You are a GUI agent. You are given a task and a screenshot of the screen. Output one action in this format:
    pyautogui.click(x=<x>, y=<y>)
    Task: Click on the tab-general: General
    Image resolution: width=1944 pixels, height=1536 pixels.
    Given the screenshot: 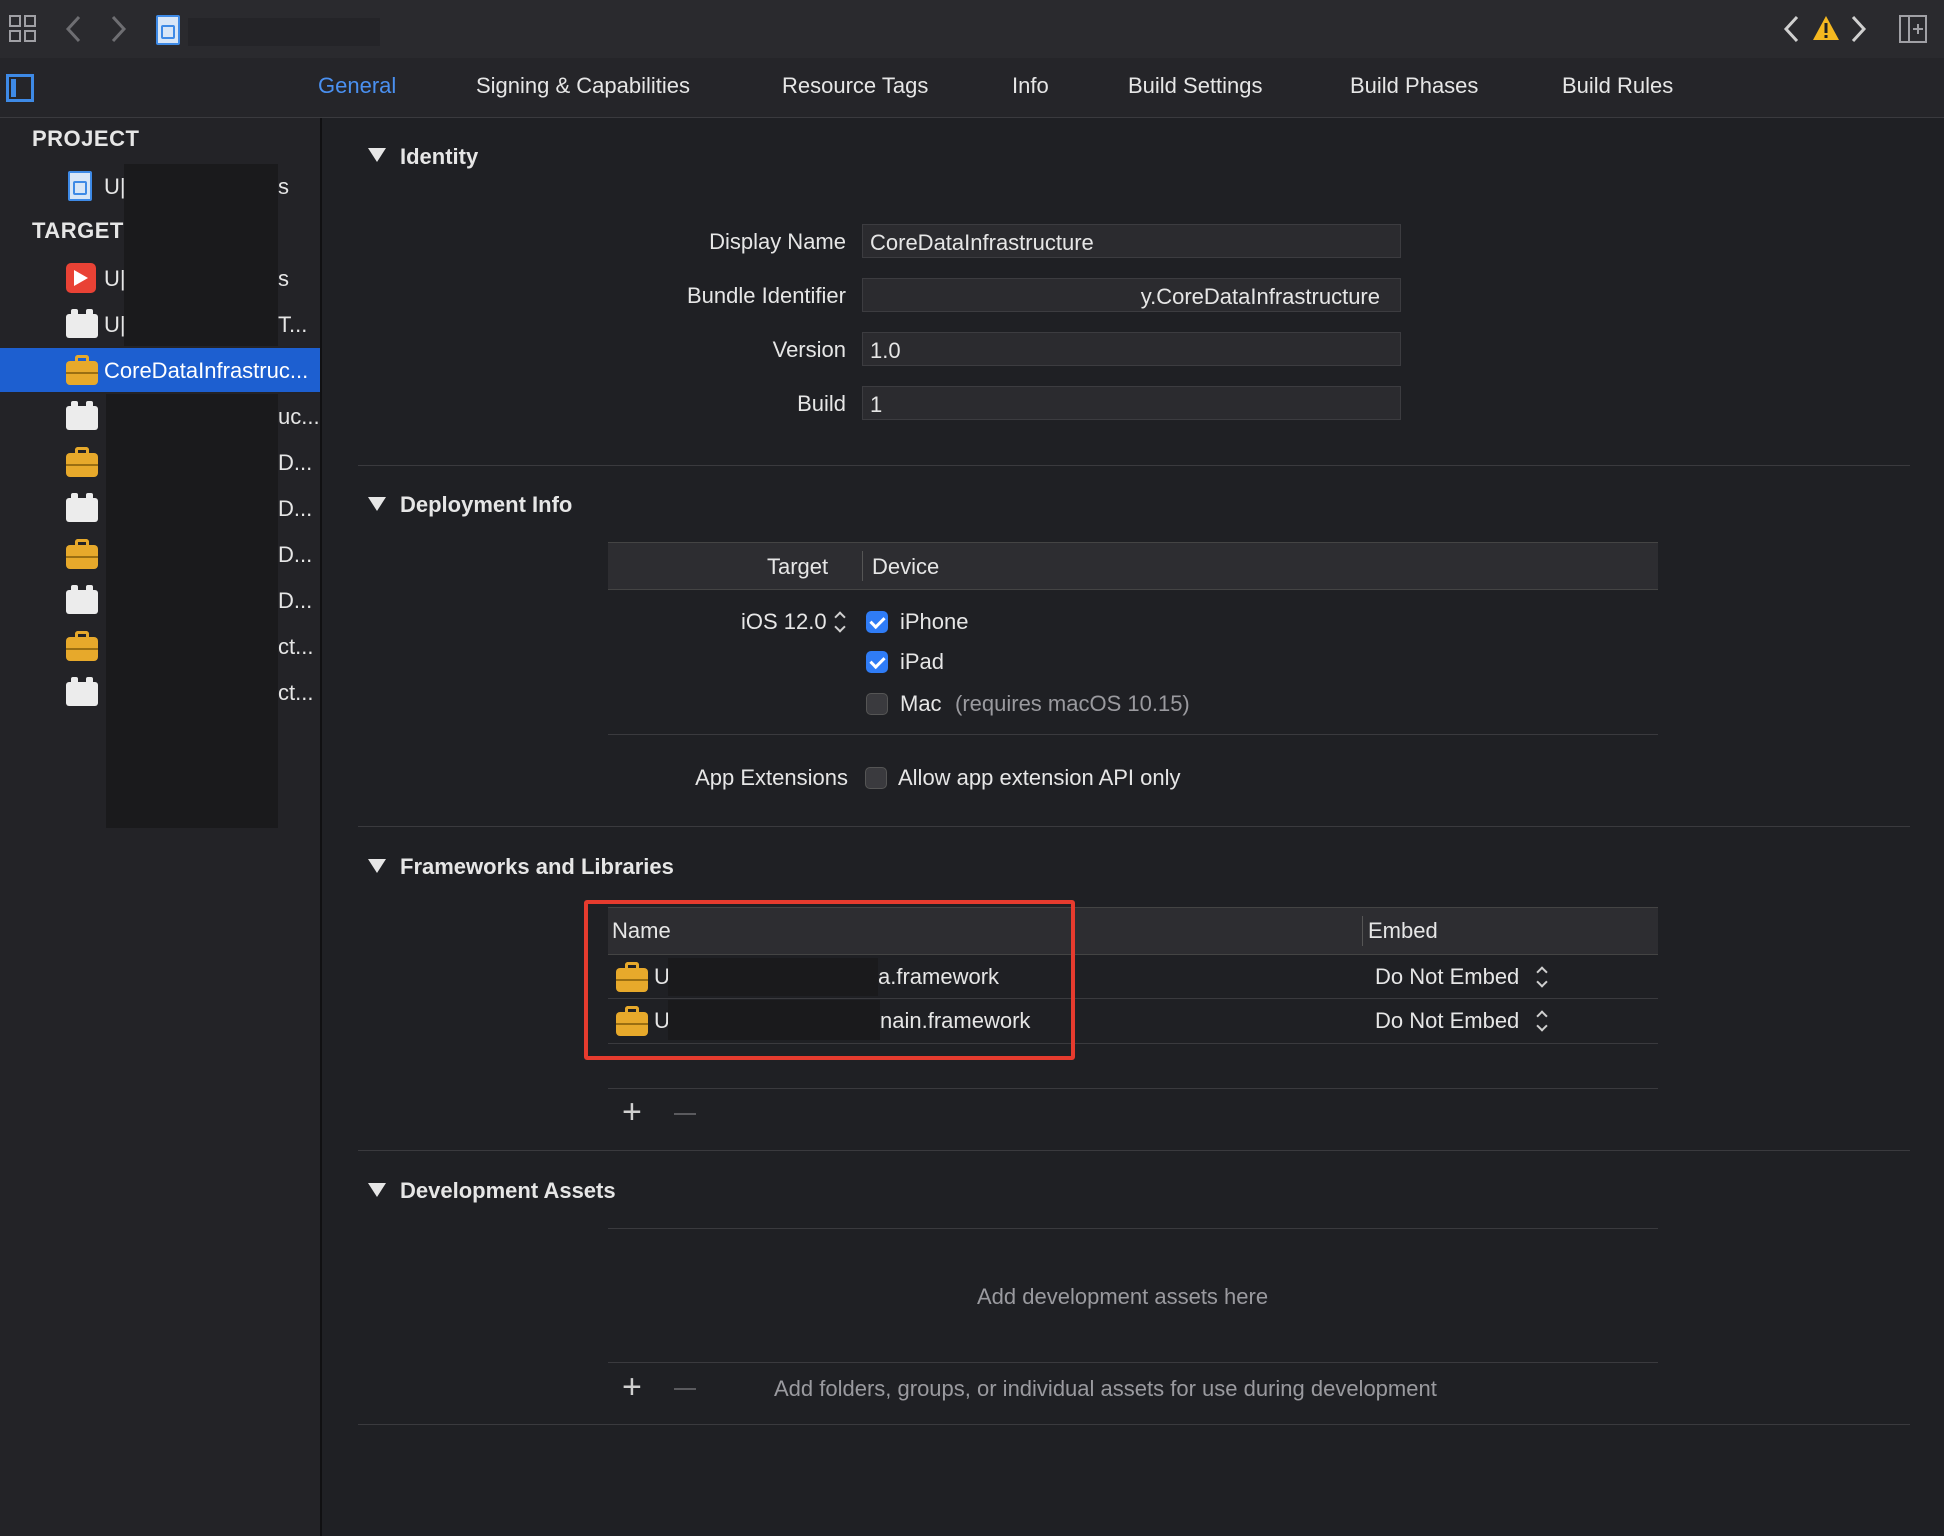 What is the action you would take?
    pyautogui.click(x=357, y=86)
    